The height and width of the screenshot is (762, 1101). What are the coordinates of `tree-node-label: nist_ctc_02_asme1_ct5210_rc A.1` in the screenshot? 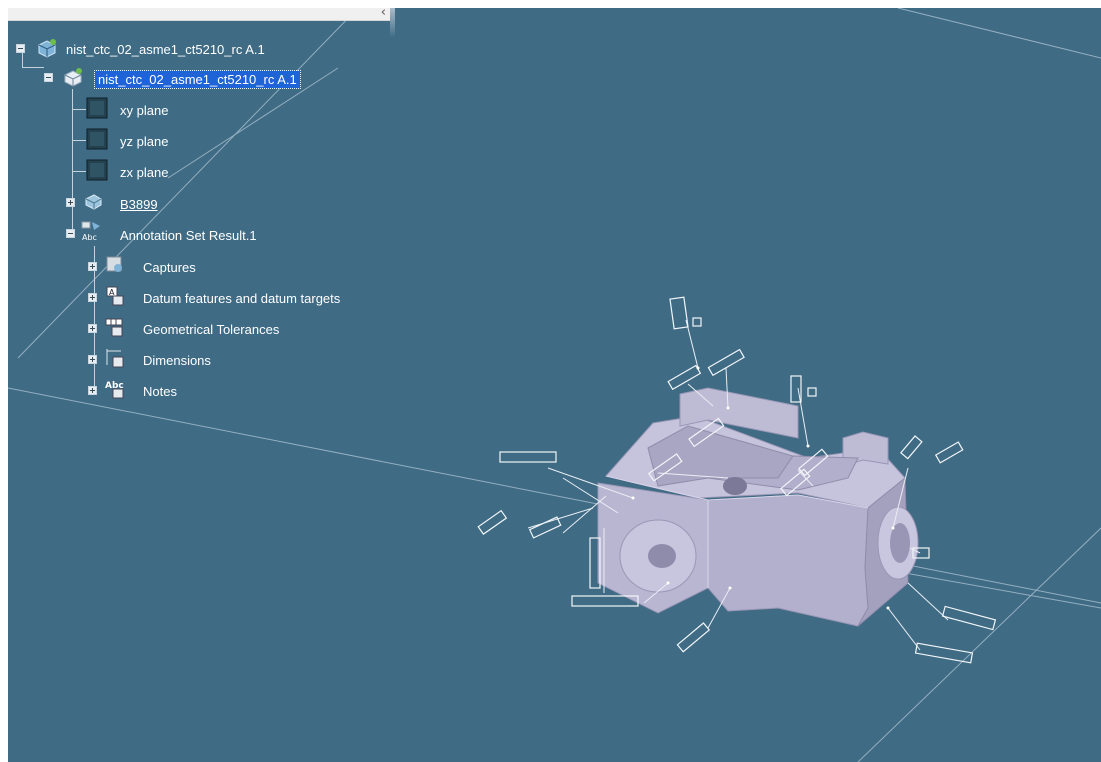 It's located at (165, 49).